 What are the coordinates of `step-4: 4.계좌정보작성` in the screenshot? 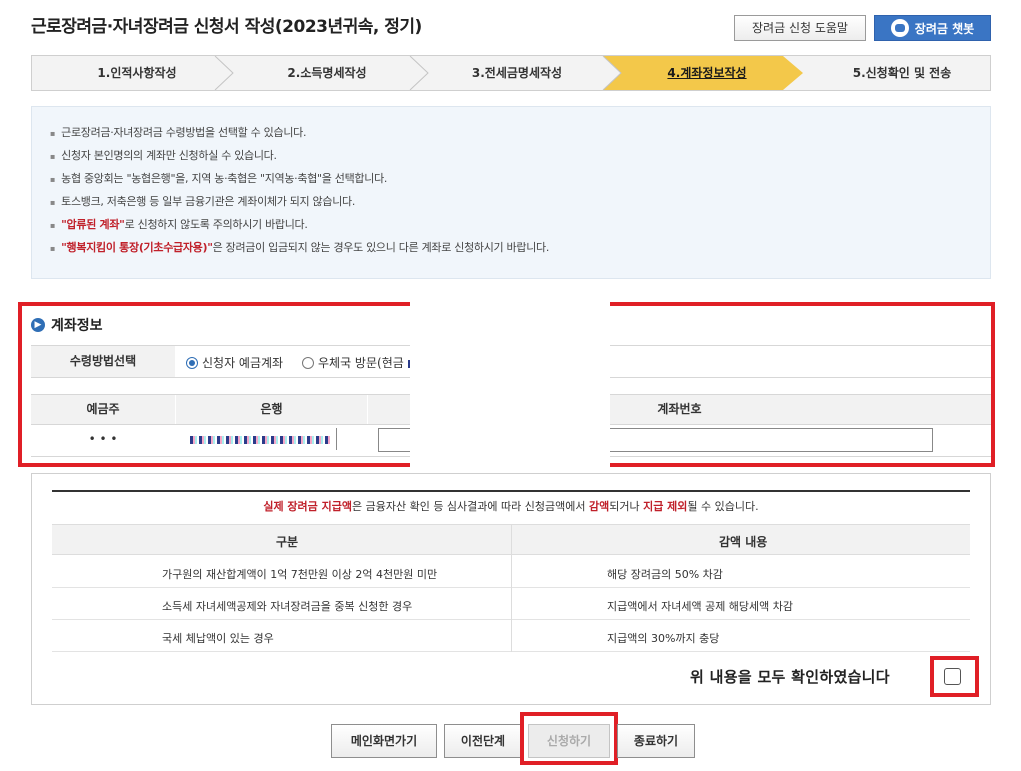 It's located at (707, 73).